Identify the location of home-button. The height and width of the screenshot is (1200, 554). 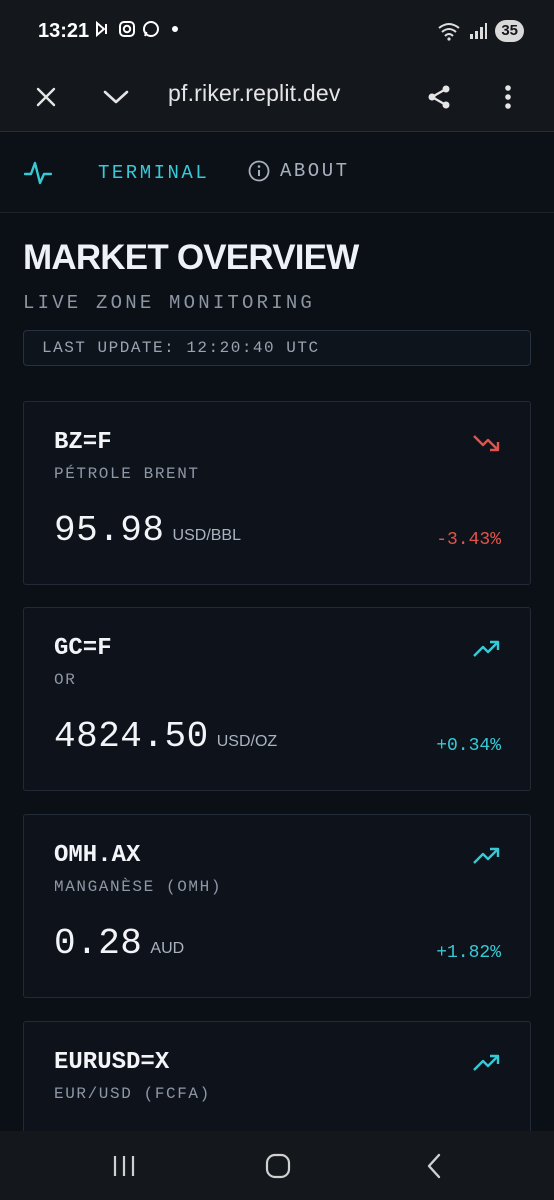
(278, 1166).